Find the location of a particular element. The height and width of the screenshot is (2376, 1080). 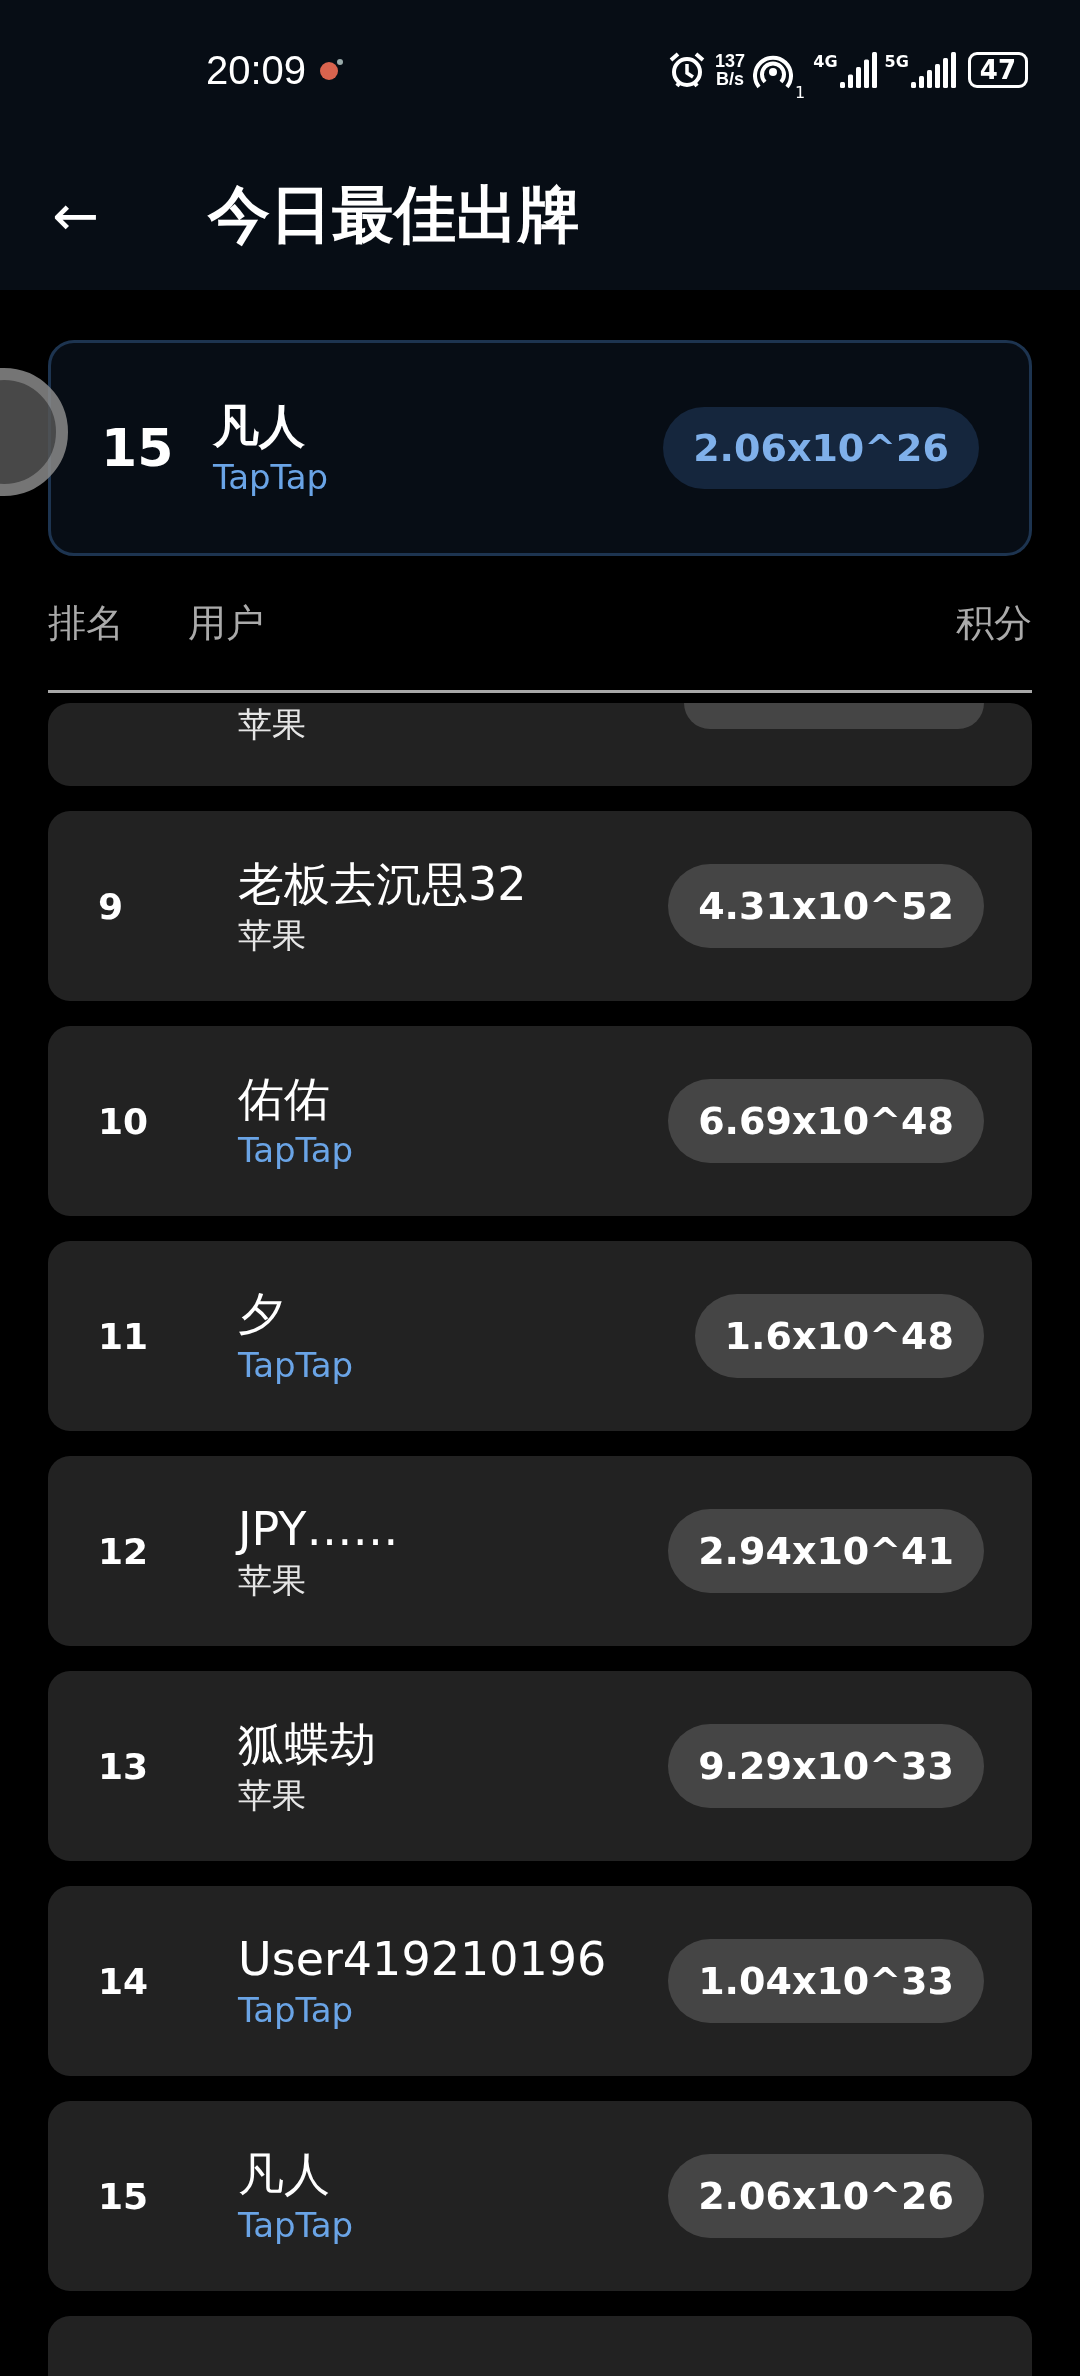

notification-icon is located at coordinates (331, 70).